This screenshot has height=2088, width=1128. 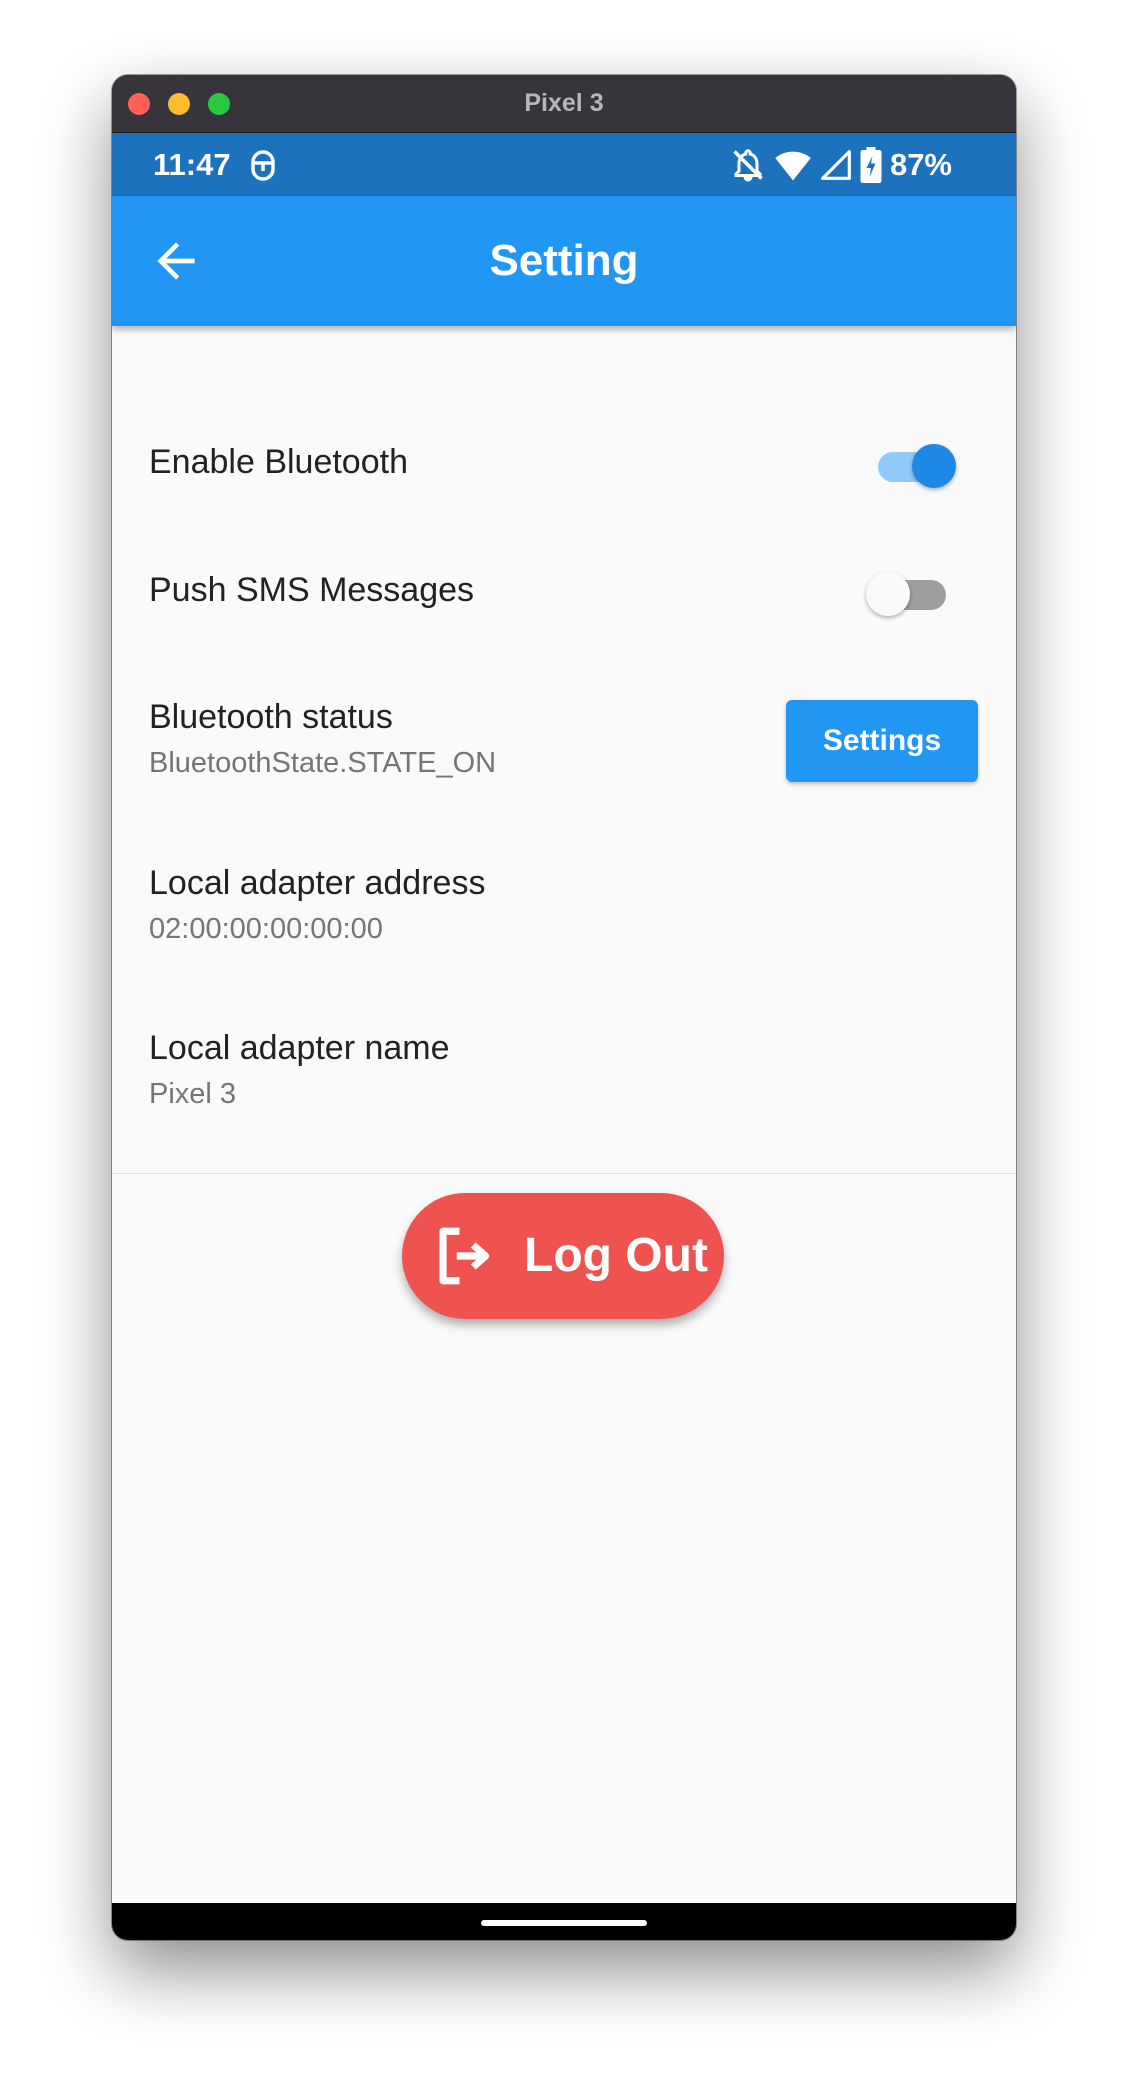 What do you see at coordinates (793, 165) in the screenshot?
I see `wifi-icon` at bounding box center [793, 165].